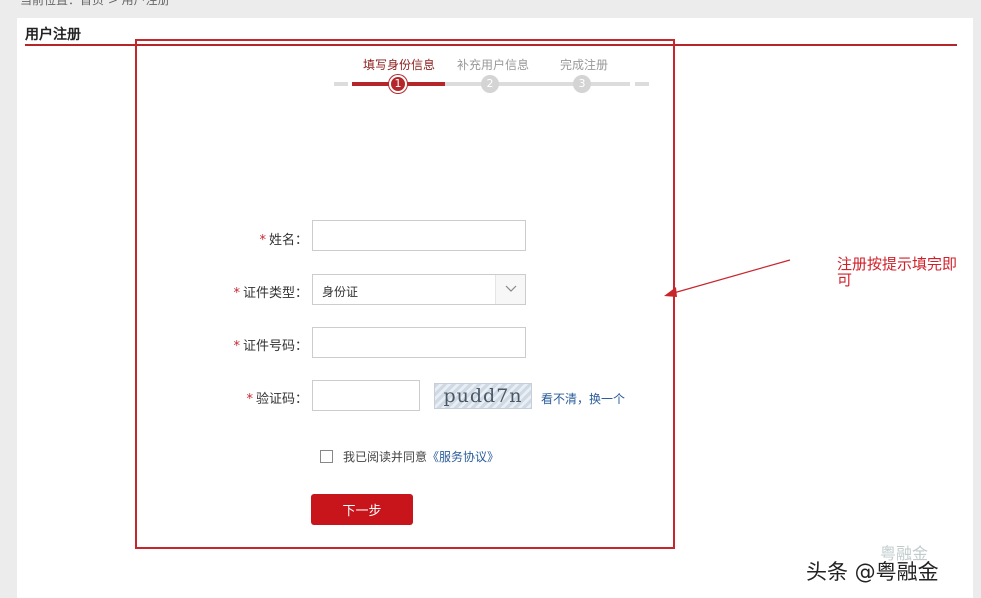 The image size is (981, 598). I want to click on id-number-label: * 证件号码：, so click(270, 346).